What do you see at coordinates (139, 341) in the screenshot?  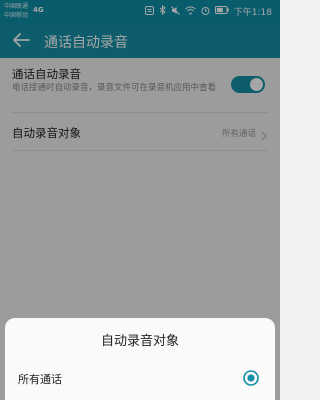 I see `dialog-title: 自动录音对象` at bounding box center [139, 341].